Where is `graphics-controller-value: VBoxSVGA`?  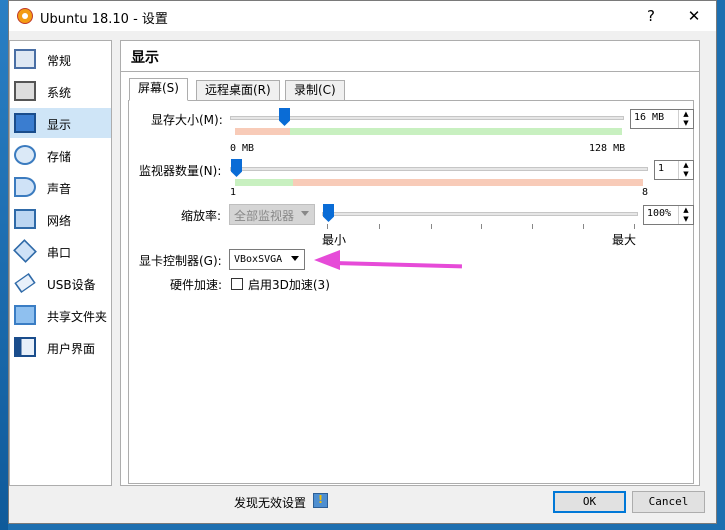
graphics-controller-value: VBoxSVGA is located at coordinates (258, 259).